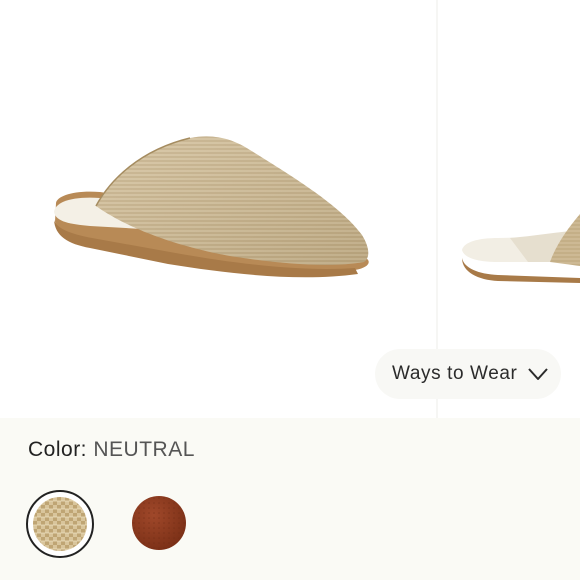 The height and width of the screenshot is (580, 580). Describe the element at coordinates (144, 449) in the screenshot. I see `color-value: NEUTRAL` at that location.